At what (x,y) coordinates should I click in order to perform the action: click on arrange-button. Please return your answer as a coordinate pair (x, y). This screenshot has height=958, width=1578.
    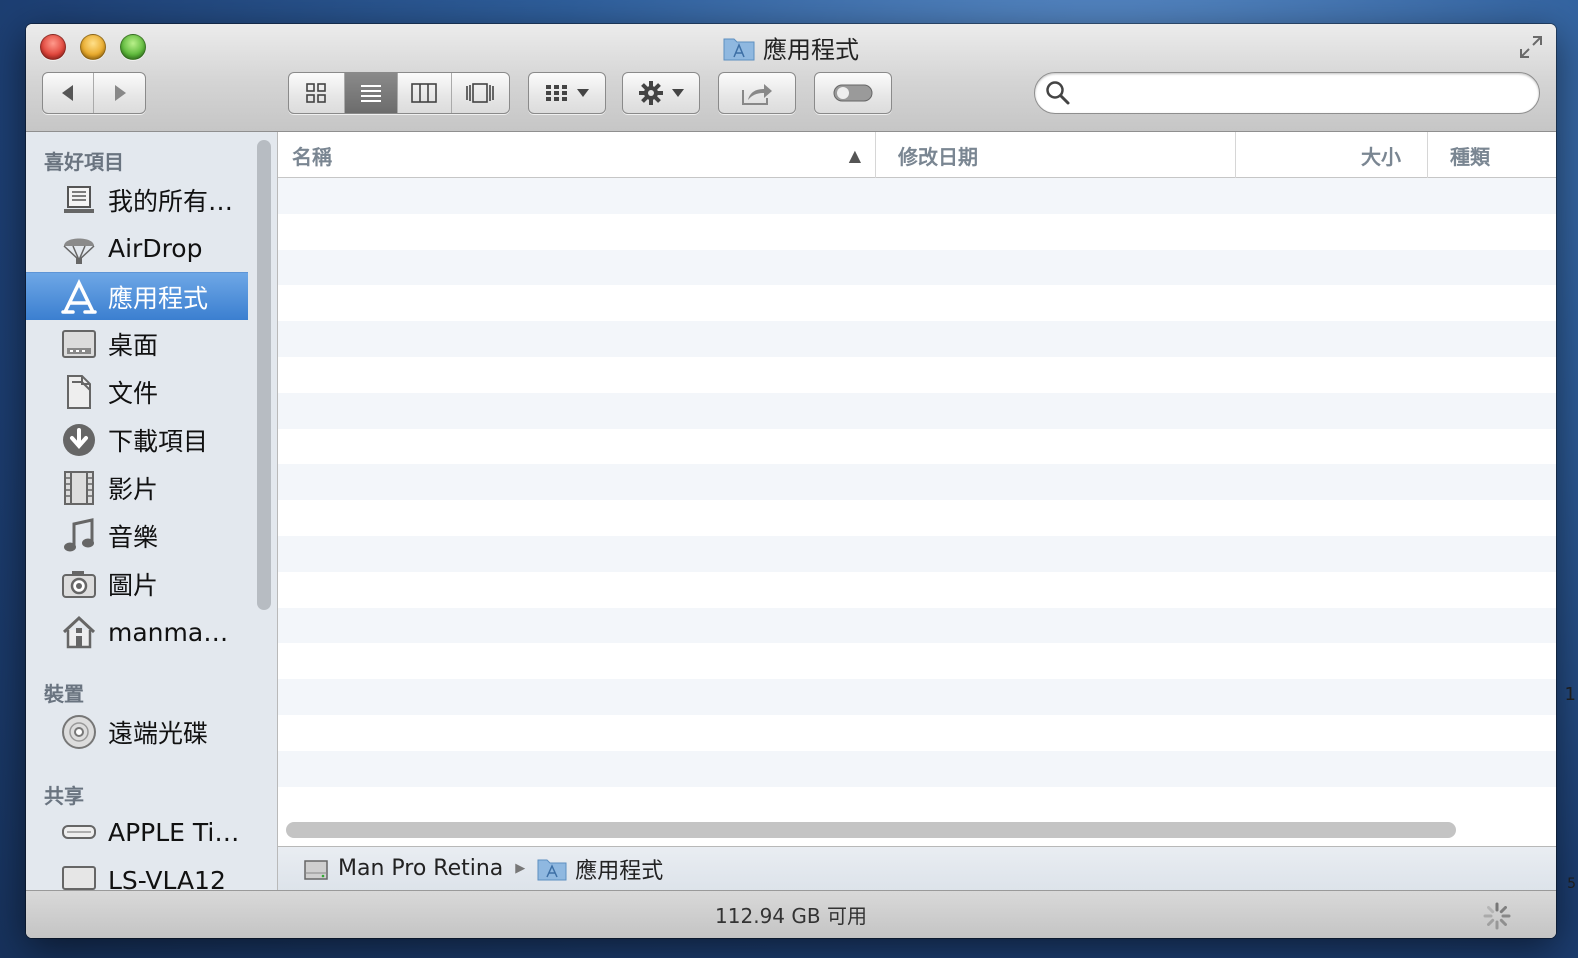
    Looking at the image, I should click on (567, 93).